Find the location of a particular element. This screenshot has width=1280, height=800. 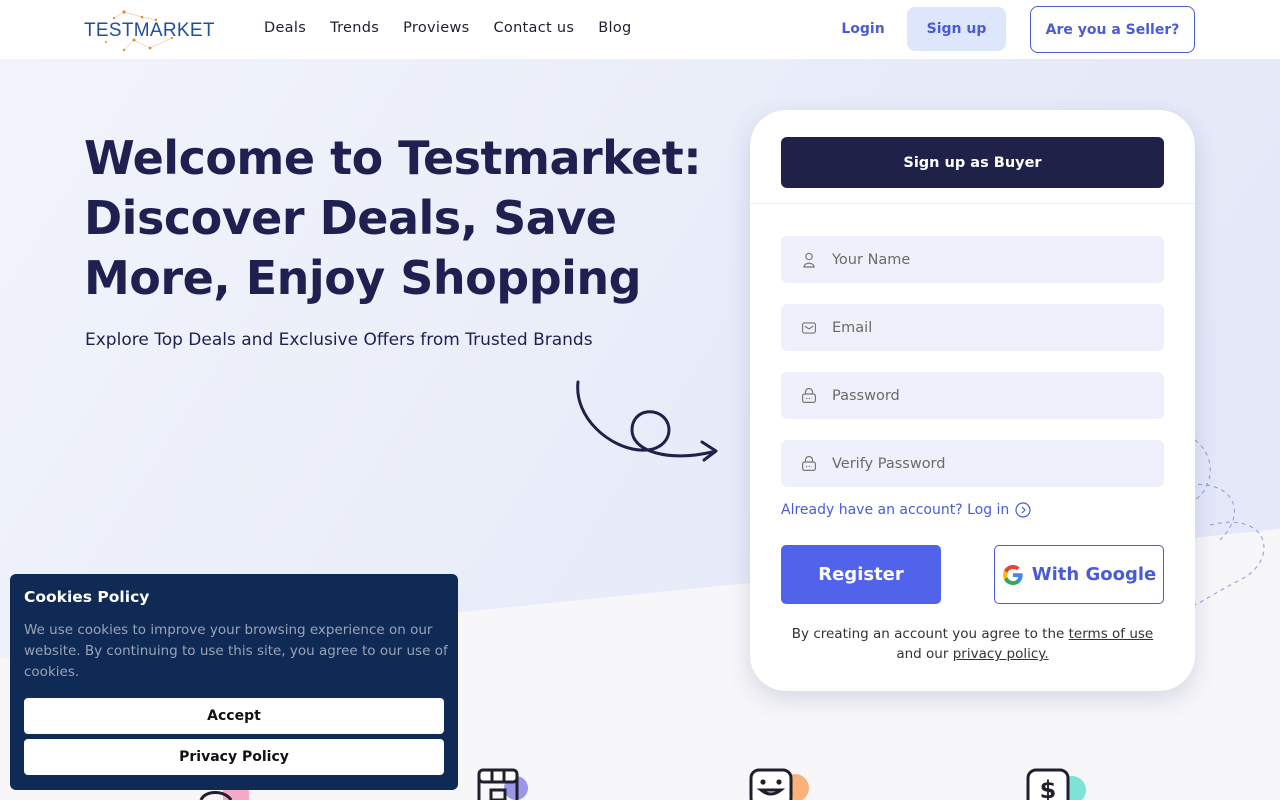

register-button: Register is located at coordinates (861, 574).